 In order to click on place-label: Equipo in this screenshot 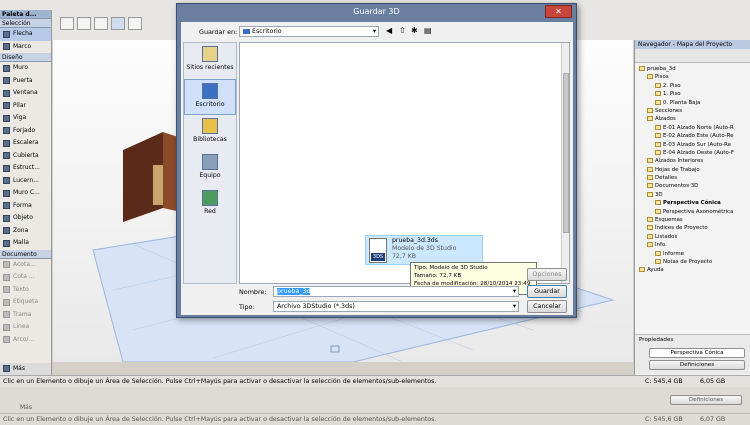, I will do `click(210, 175)`.